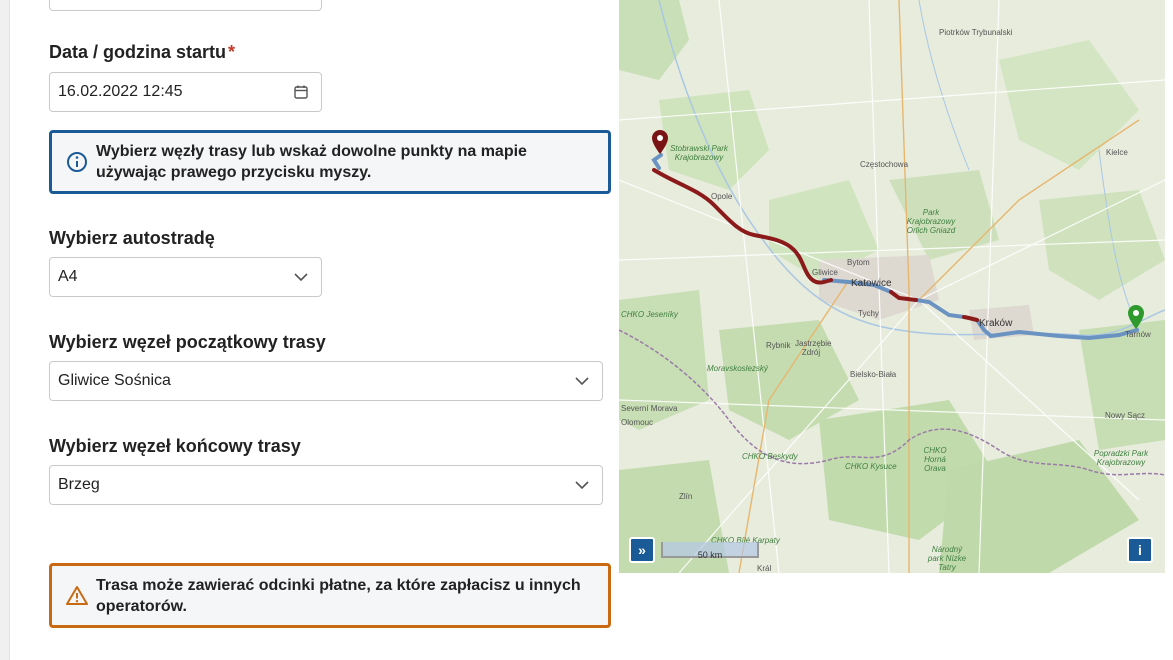 The height and width of the screenshot is (660, 1173). I want to click on map-label: Tychy, so click(868, 313).